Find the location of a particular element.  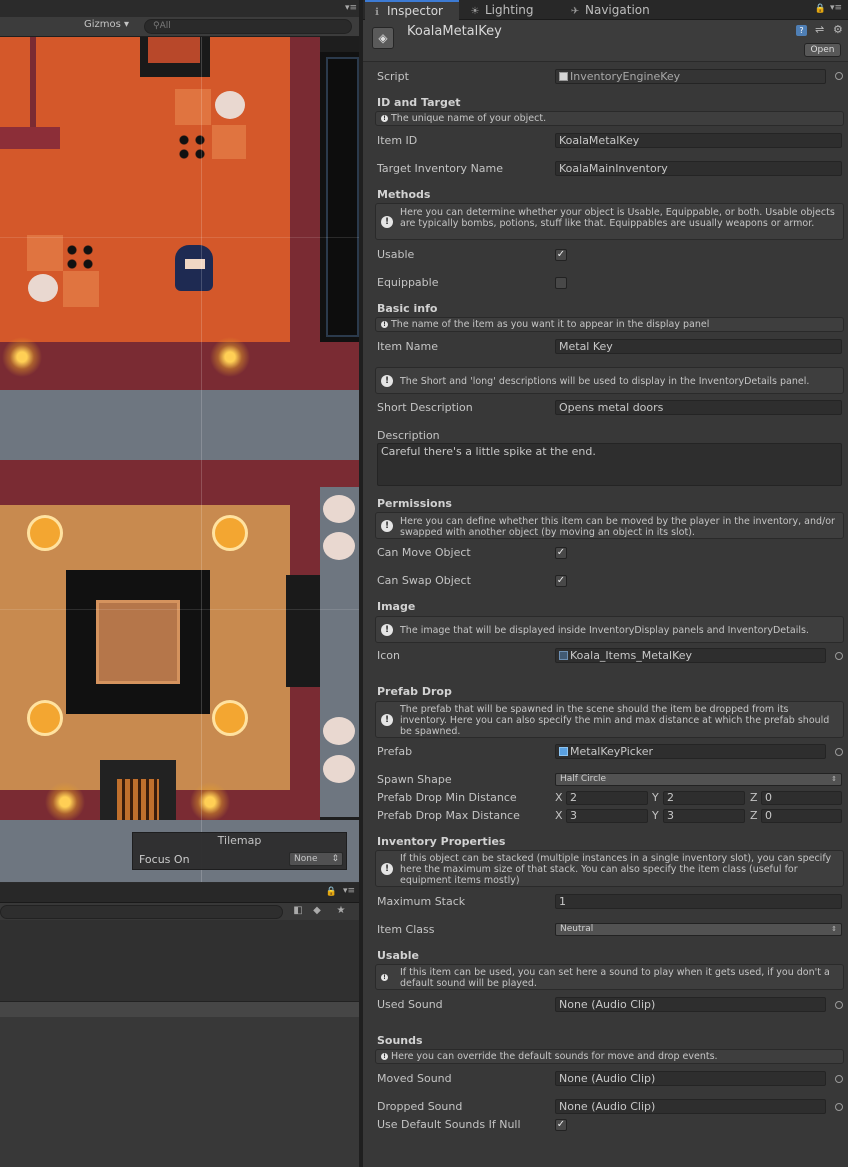

prefab-field: MetalKeyPicker is located at coordinates (690, 751).